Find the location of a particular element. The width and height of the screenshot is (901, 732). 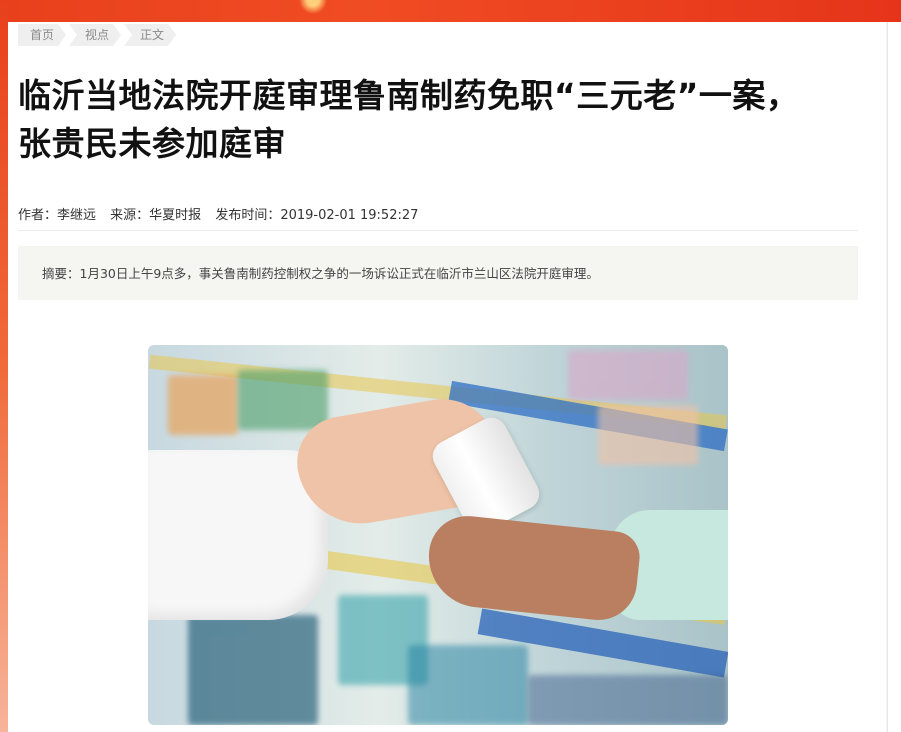

left-decor-stripe is located at coordinates (4, 366).